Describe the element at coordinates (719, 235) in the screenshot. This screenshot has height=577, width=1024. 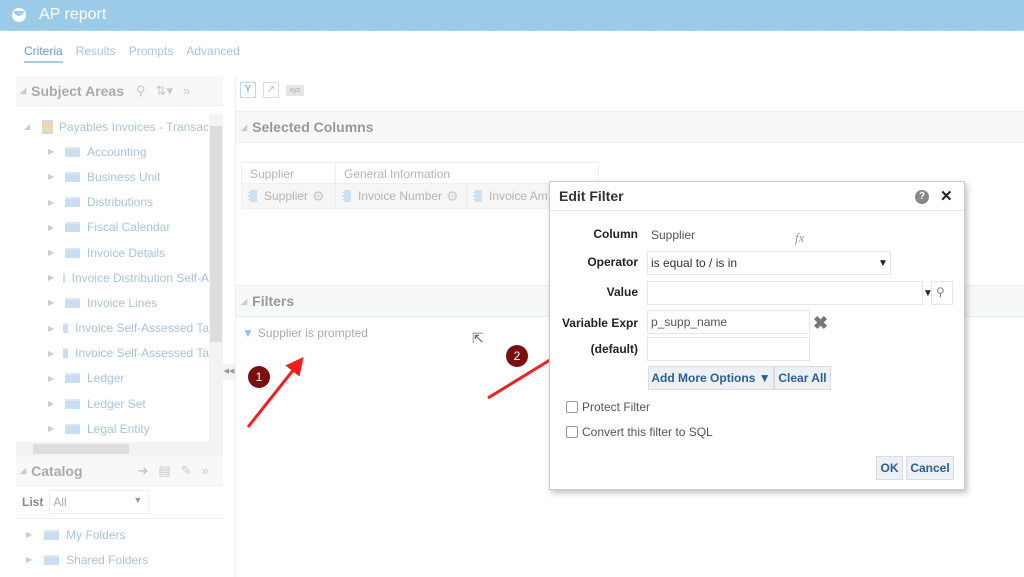
I see `column-field: Supplier` at that location.